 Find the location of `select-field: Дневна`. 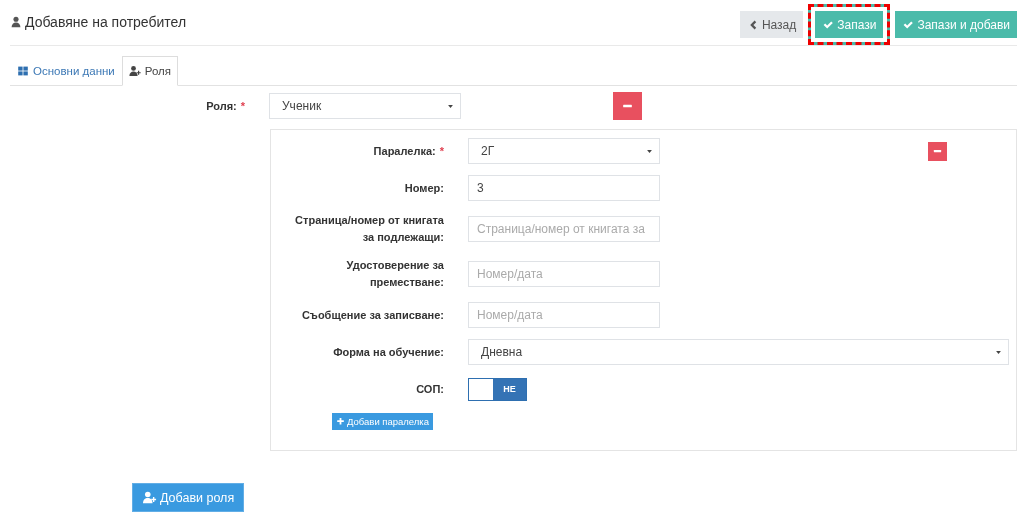

select-field: Дневна is located at coordinates (738, 352).